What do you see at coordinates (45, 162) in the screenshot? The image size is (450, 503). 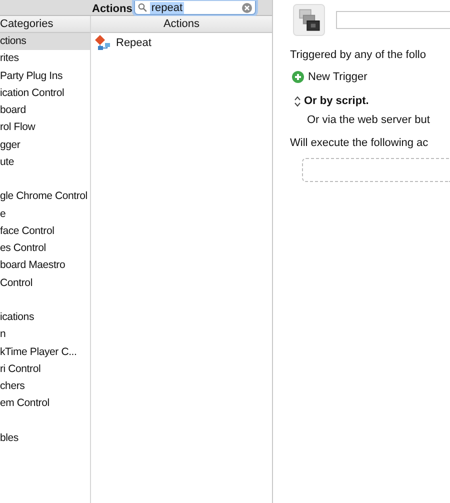 I see `category-item: ute` at bounding box center [45, 162].